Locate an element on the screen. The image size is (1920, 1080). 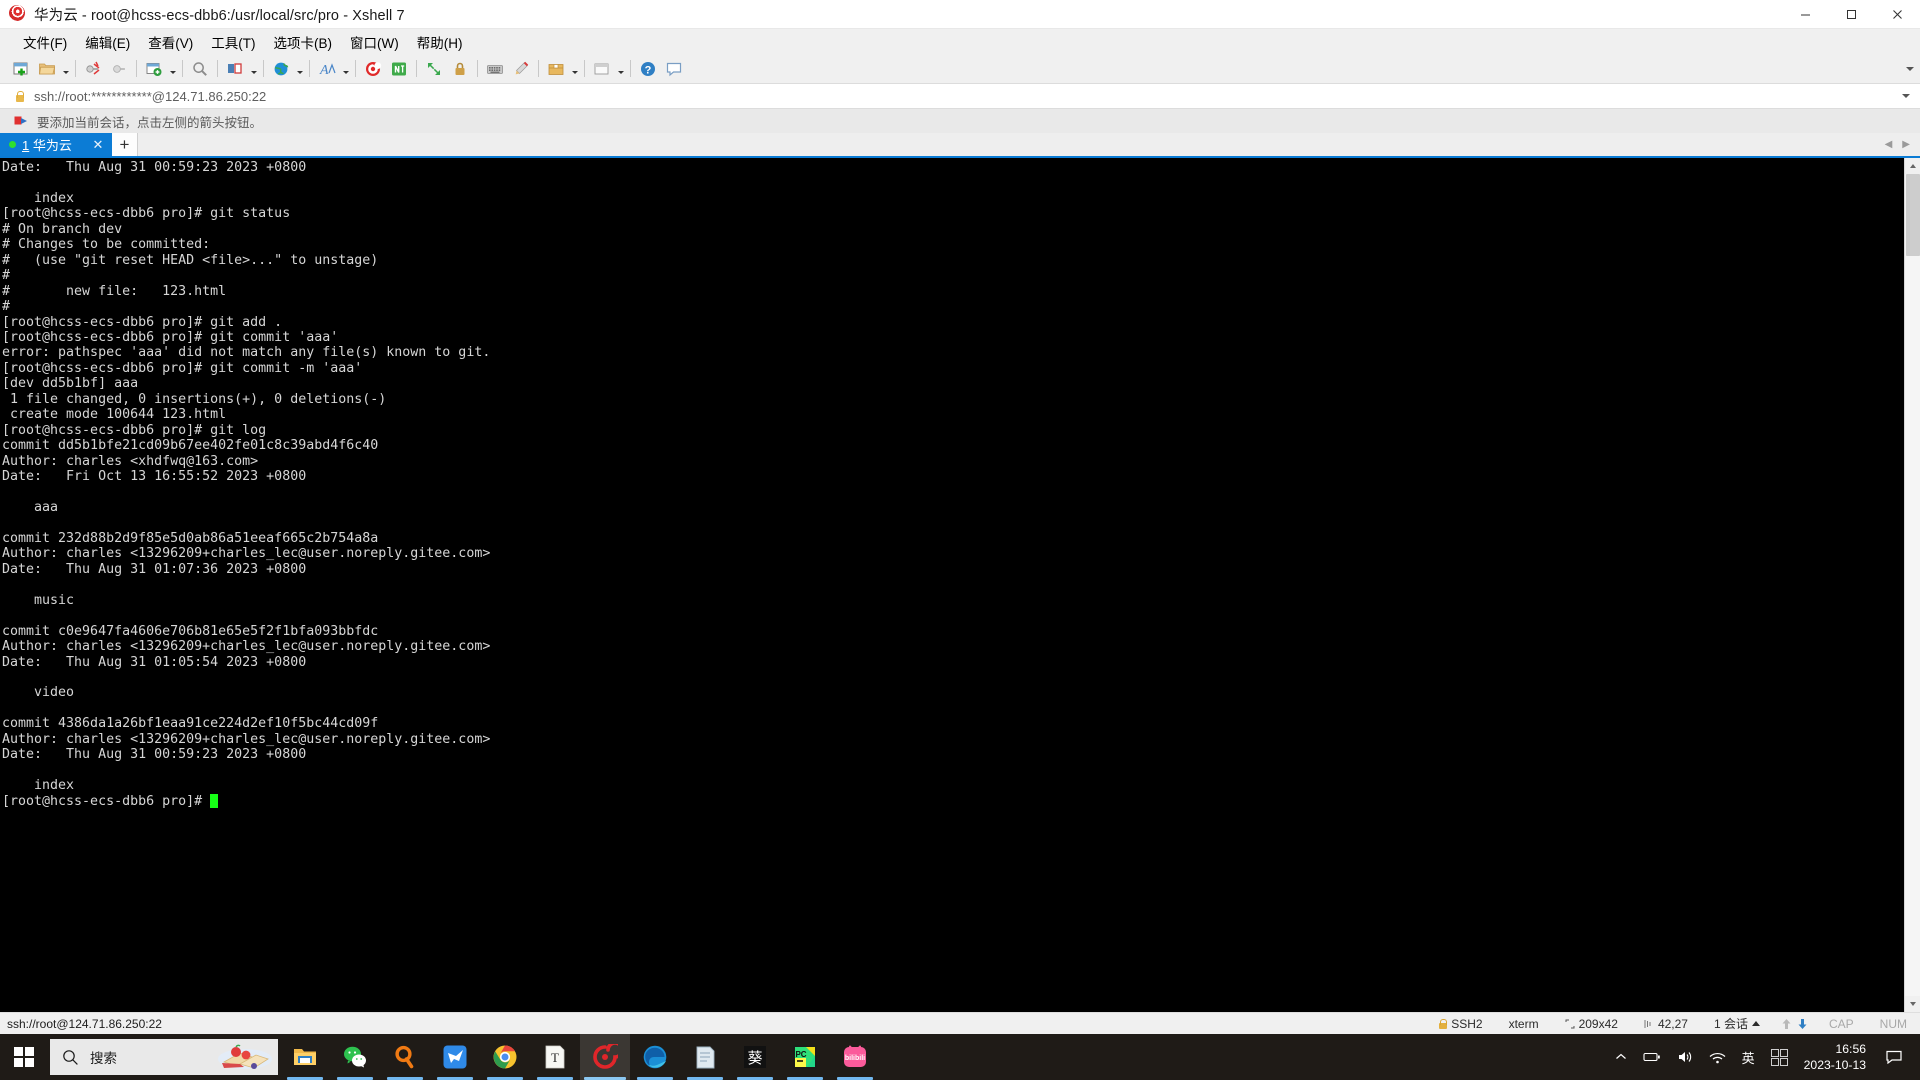
terminal-line: [root@hcss-ecs-dbb6 pro]# git log is located at coordinates (134, 430).